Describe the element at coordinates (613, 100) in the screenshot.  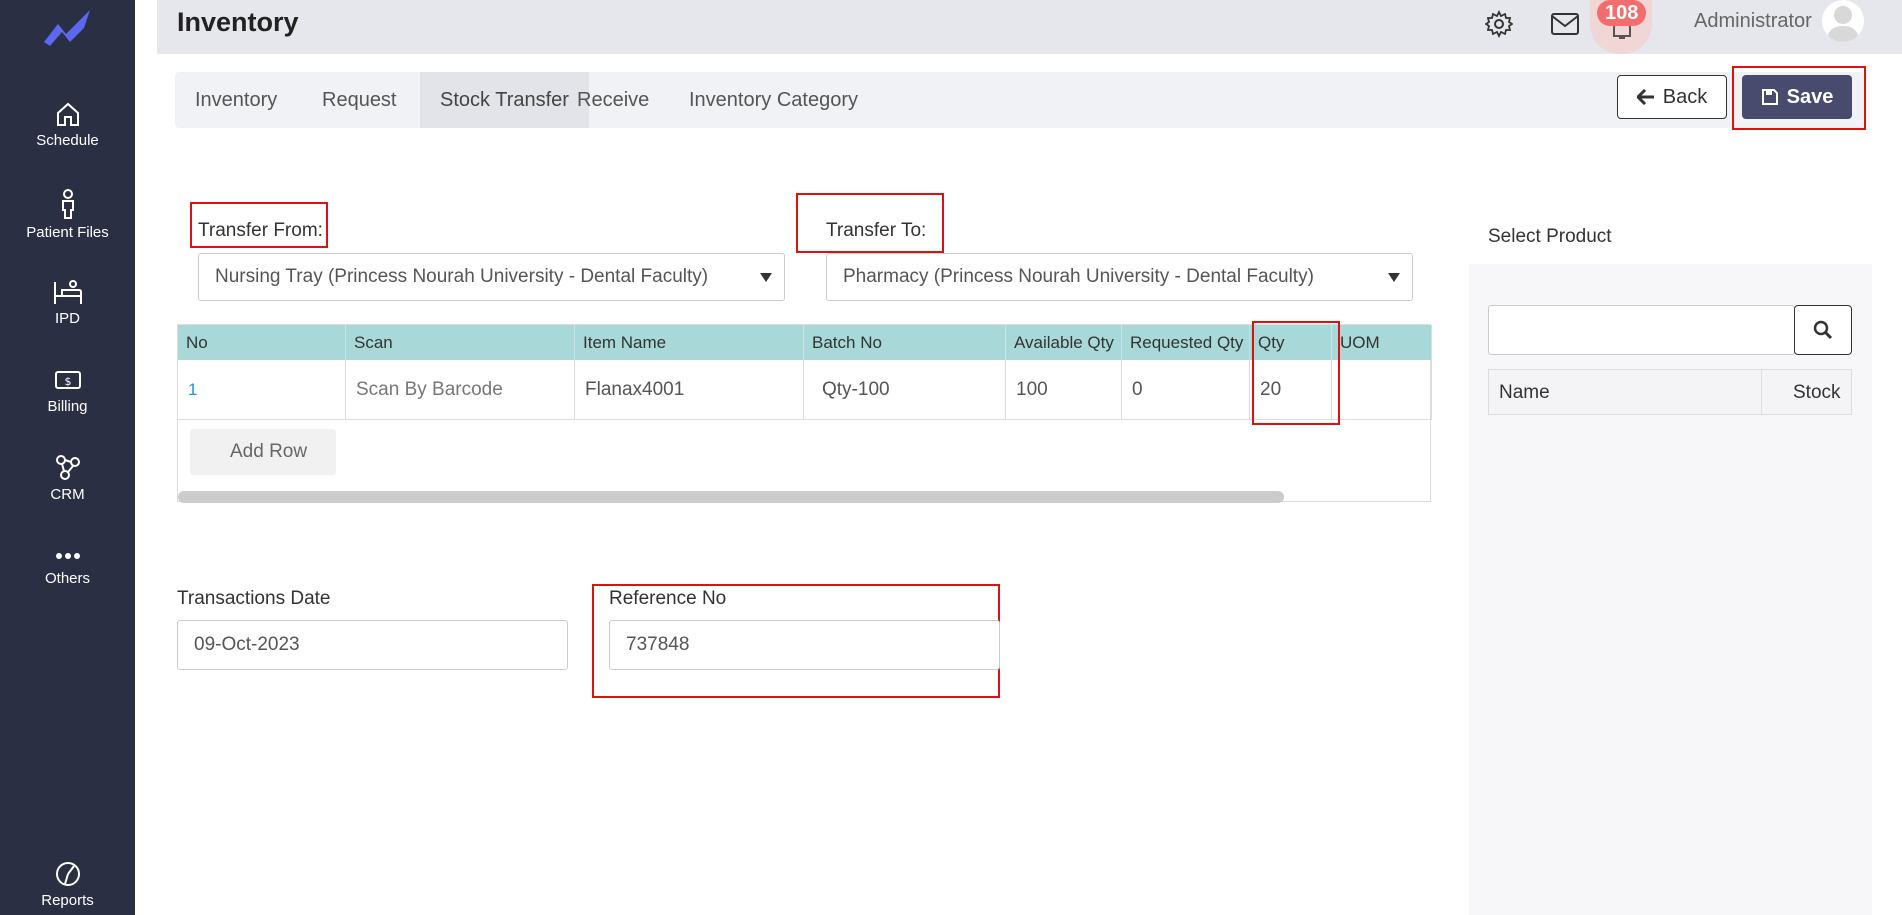
I see `tab-receive: Receive` at that location.